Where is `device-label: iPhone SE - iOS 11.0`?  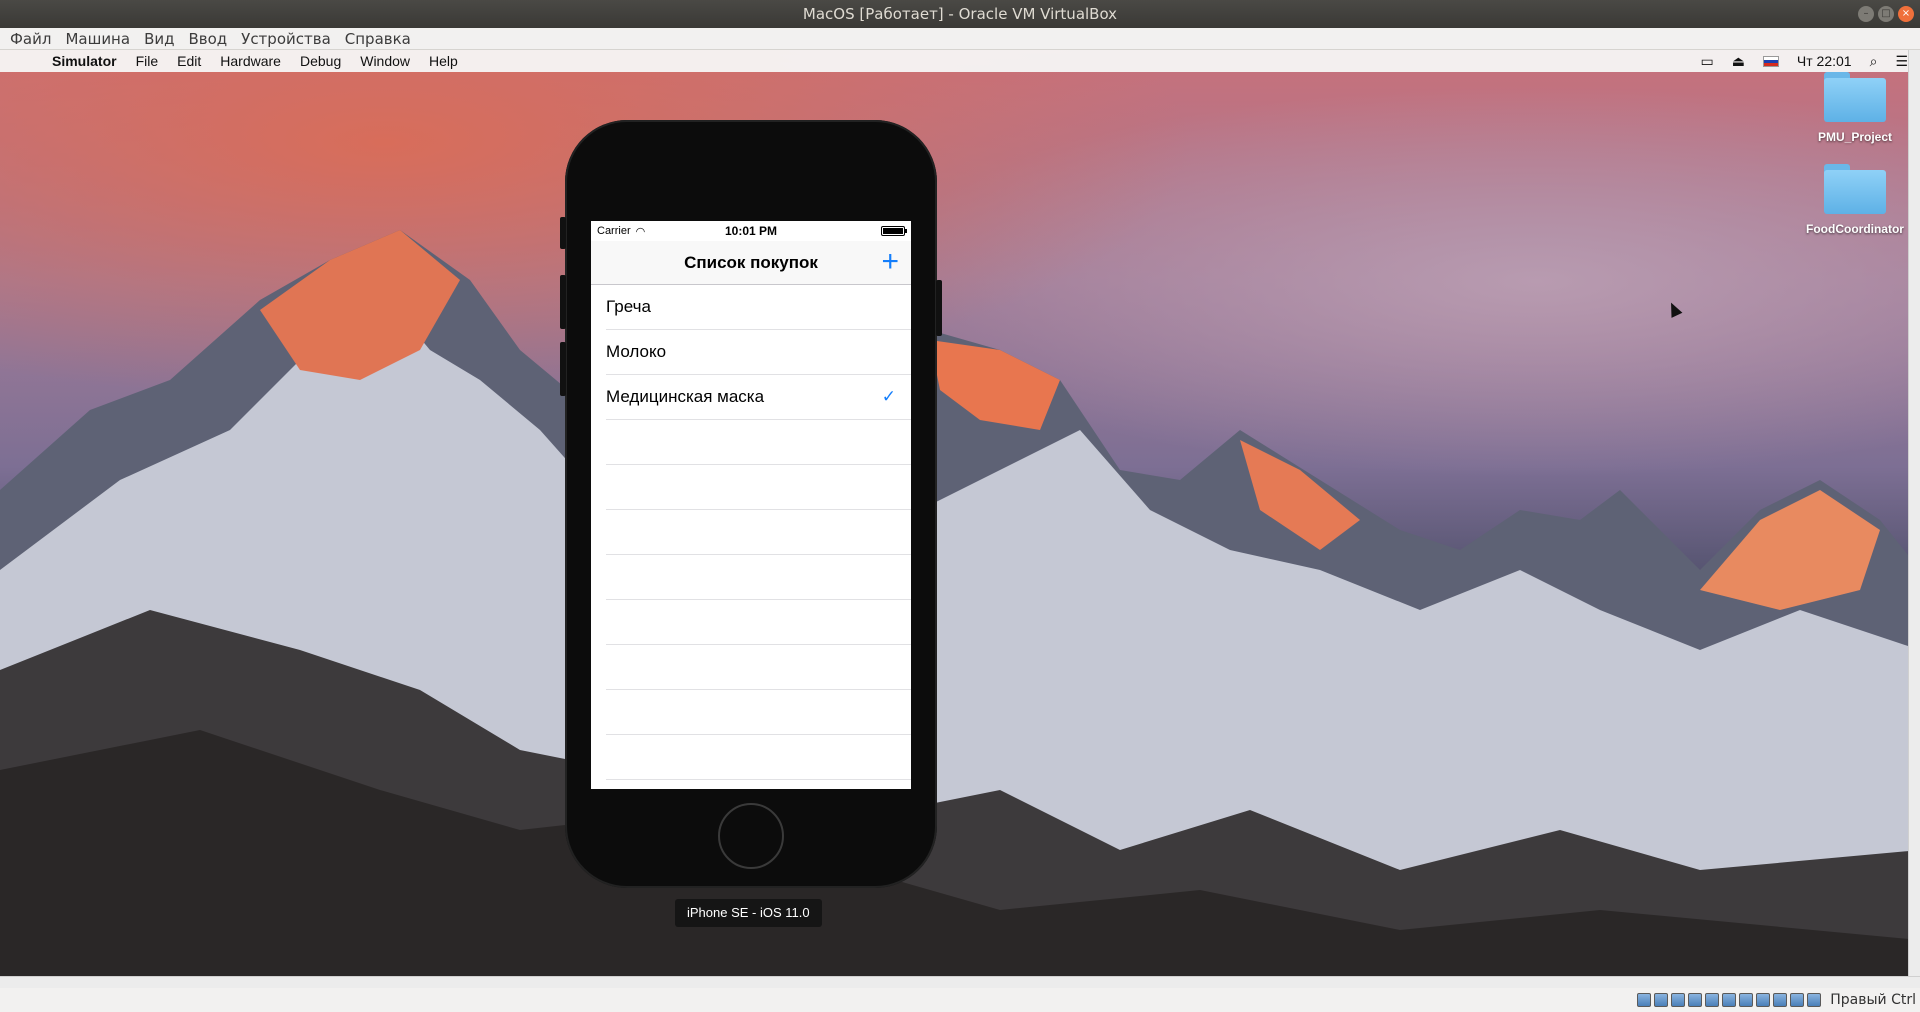 device-label: iPhone SE - iOS 11.0 is located at coordinates (748, 913).